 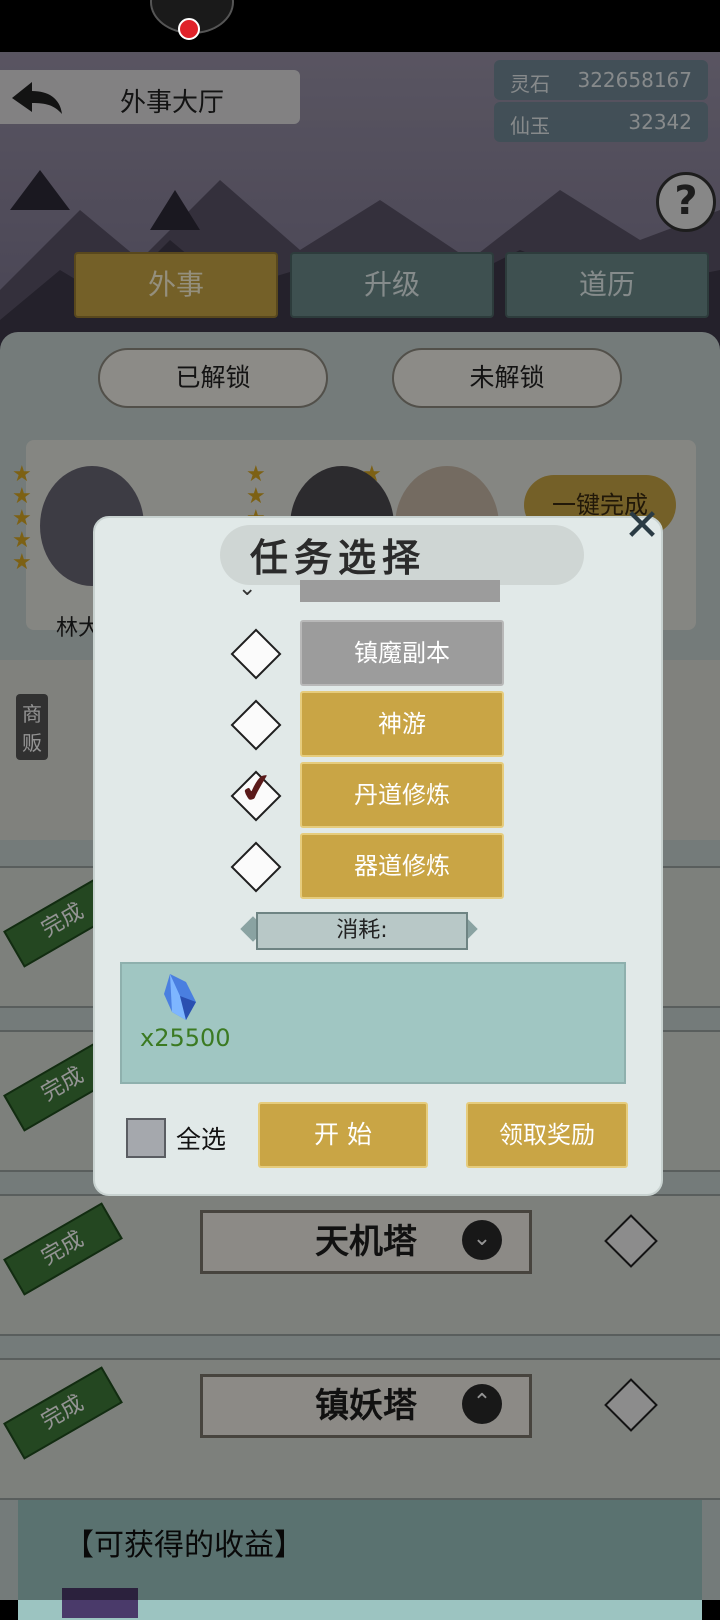 I want to click on notification-dot, so click(x=189, y=29).